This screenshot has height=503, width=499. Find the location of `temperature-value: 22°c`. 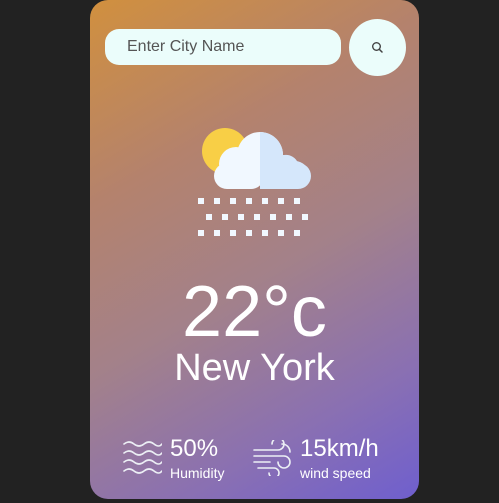

temperature-value: 22°c is located at coordinates (254, 312).